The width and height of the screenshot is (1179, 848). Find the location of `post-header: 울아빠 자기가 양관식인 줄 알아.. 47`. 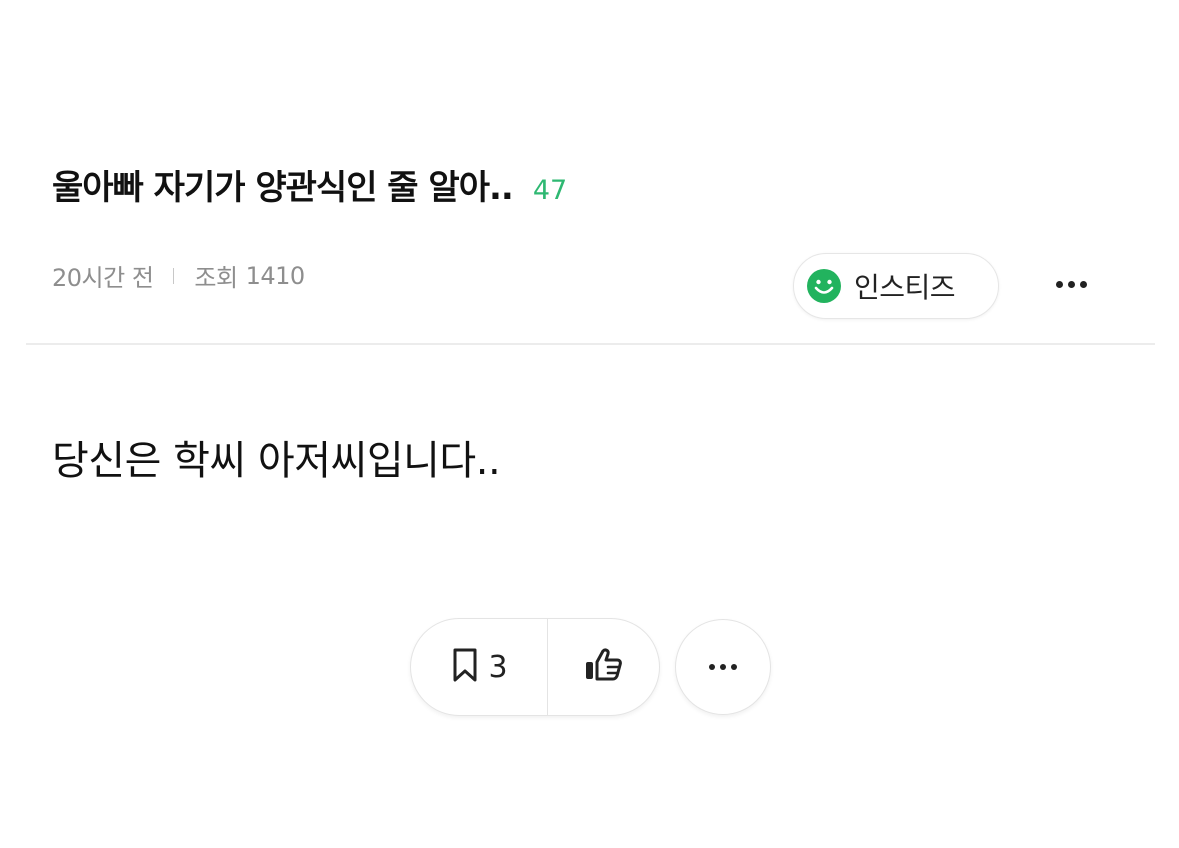

post-header: 울아빠 자기가 양관식인 줄 알아.. 47 is located at coordinates (309, 184).